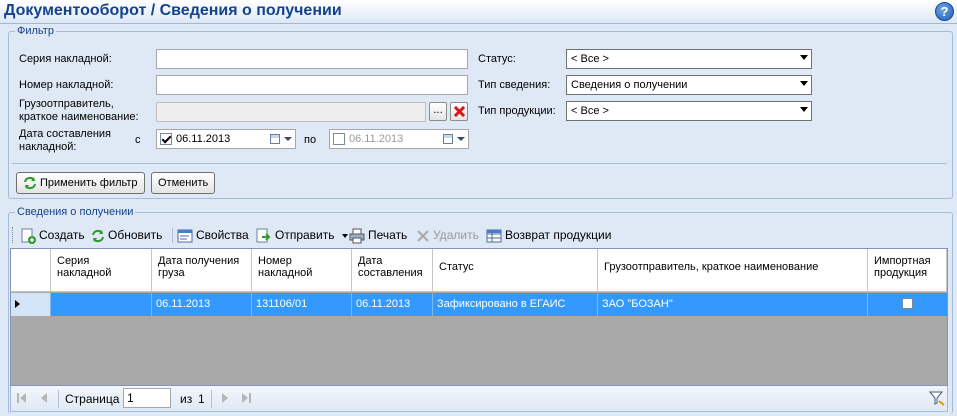 This screenshot has height=416, width=957. Describe the element at coordinates (44, 398) in the screenshot. I see `prev-page-icon` at that location.